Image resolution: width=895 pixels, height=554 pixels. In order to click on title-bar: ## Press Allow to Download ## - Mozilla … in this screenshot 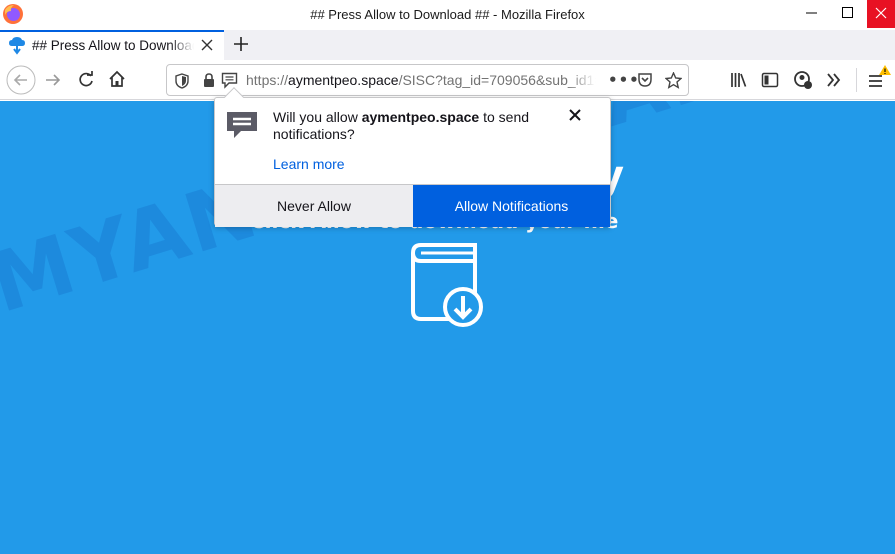, I will do `click(447, 15)`.